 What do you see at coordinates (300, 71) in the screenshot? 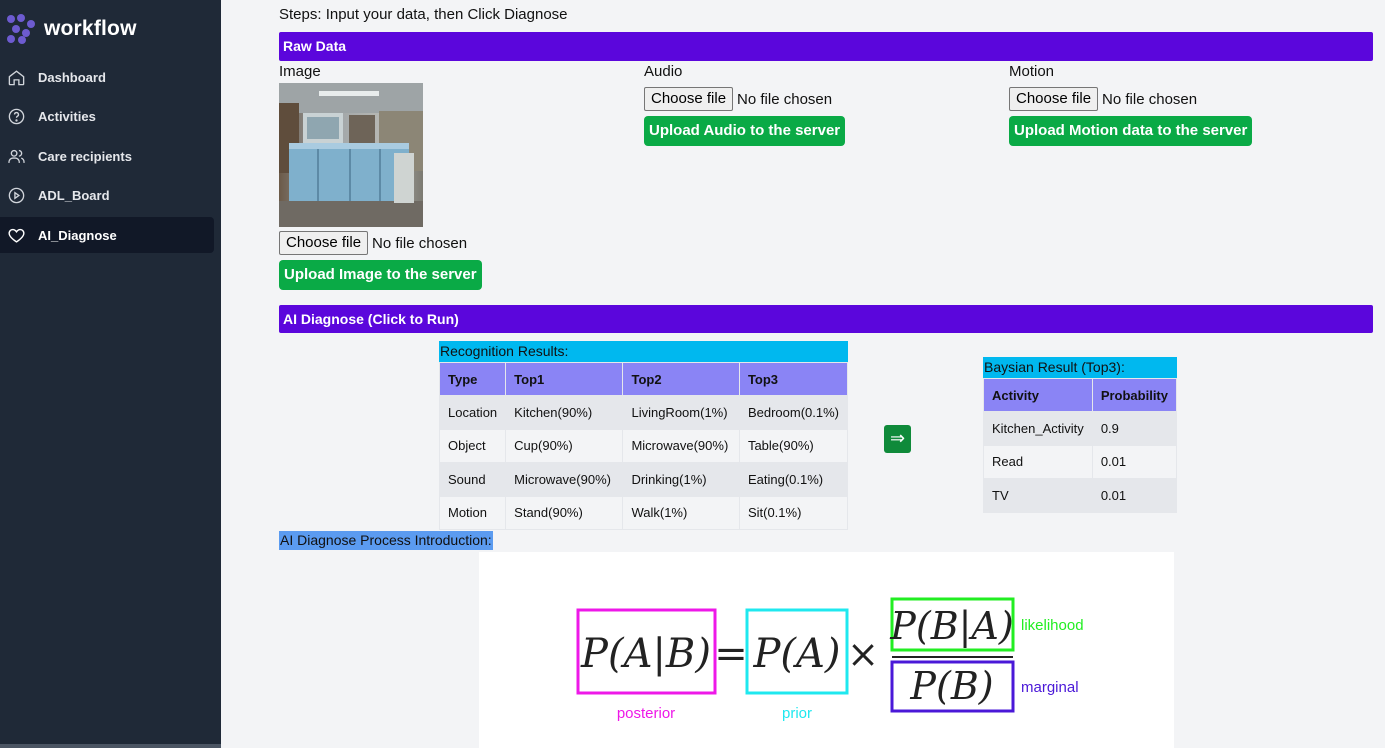
I see `image-label: Image` at bounding box center [300, 71].